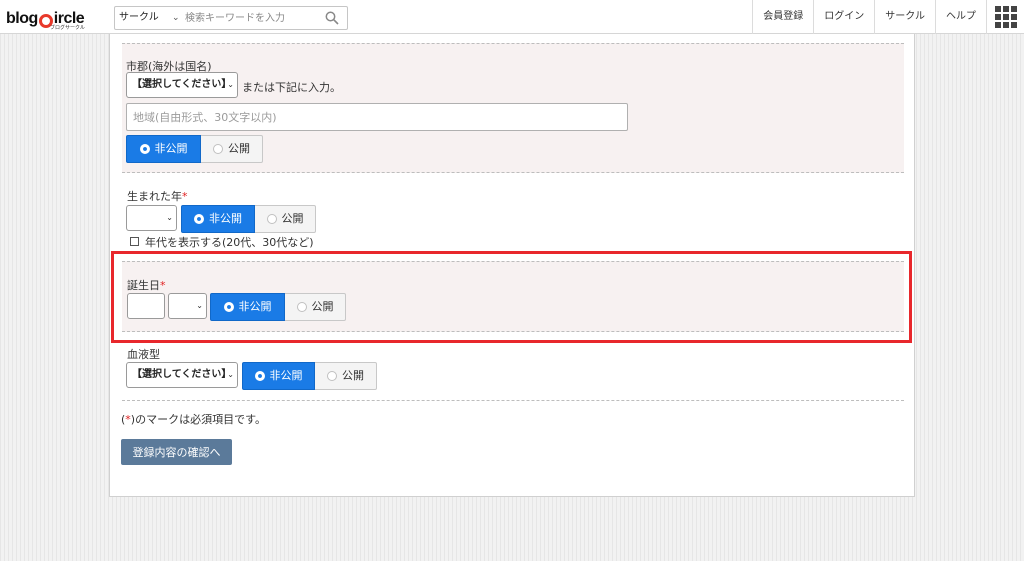 This screenshot has height=561, width=1024. I want to click on blood-type-private-option: 非公開, so click(278, 376).